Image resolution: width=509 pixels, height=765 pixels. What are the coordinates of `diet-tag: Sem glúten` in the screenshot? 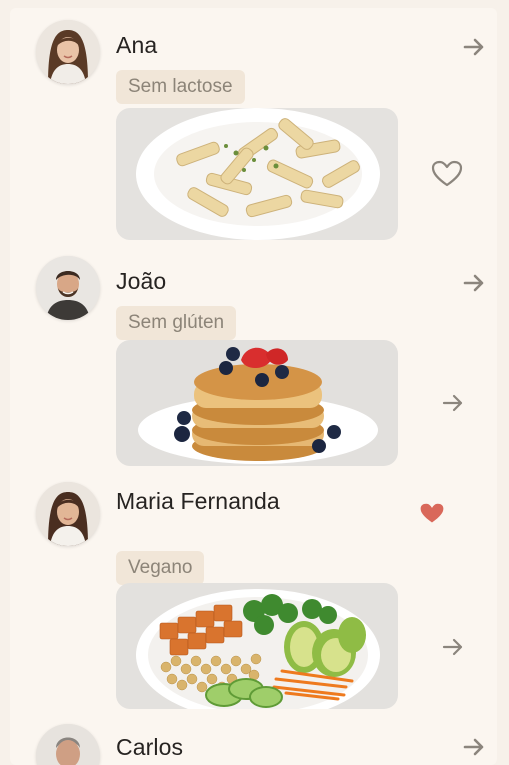 It's located at (176, 323).